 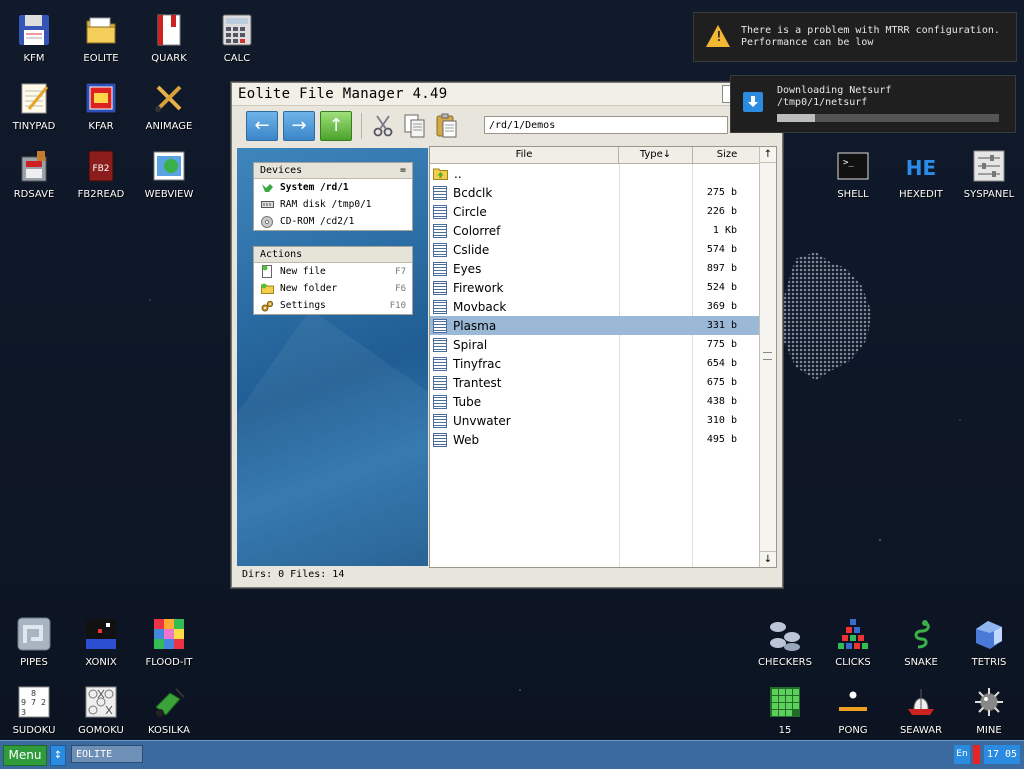 I want to click on copy-icon, so click(x=414, y=126).